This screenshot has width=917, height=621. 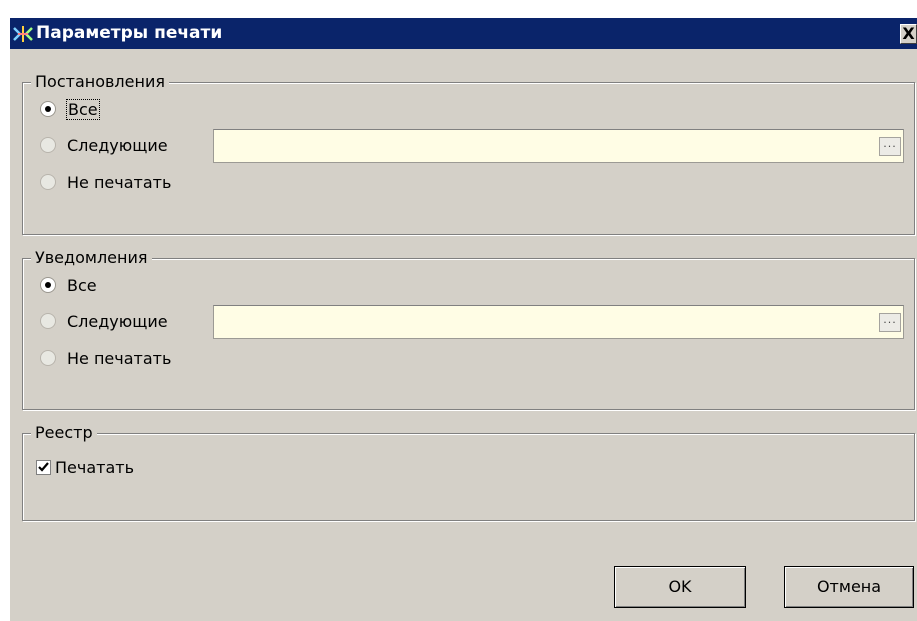 I want to click on radio-resolutions-all, so click(x=48, y=109).